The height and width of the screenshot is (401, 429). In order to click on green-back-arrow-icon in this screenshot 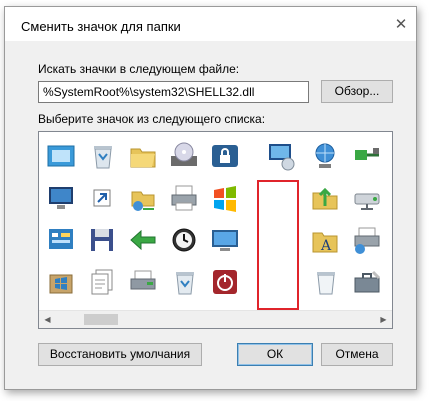, I will do `click(143, 240)`.